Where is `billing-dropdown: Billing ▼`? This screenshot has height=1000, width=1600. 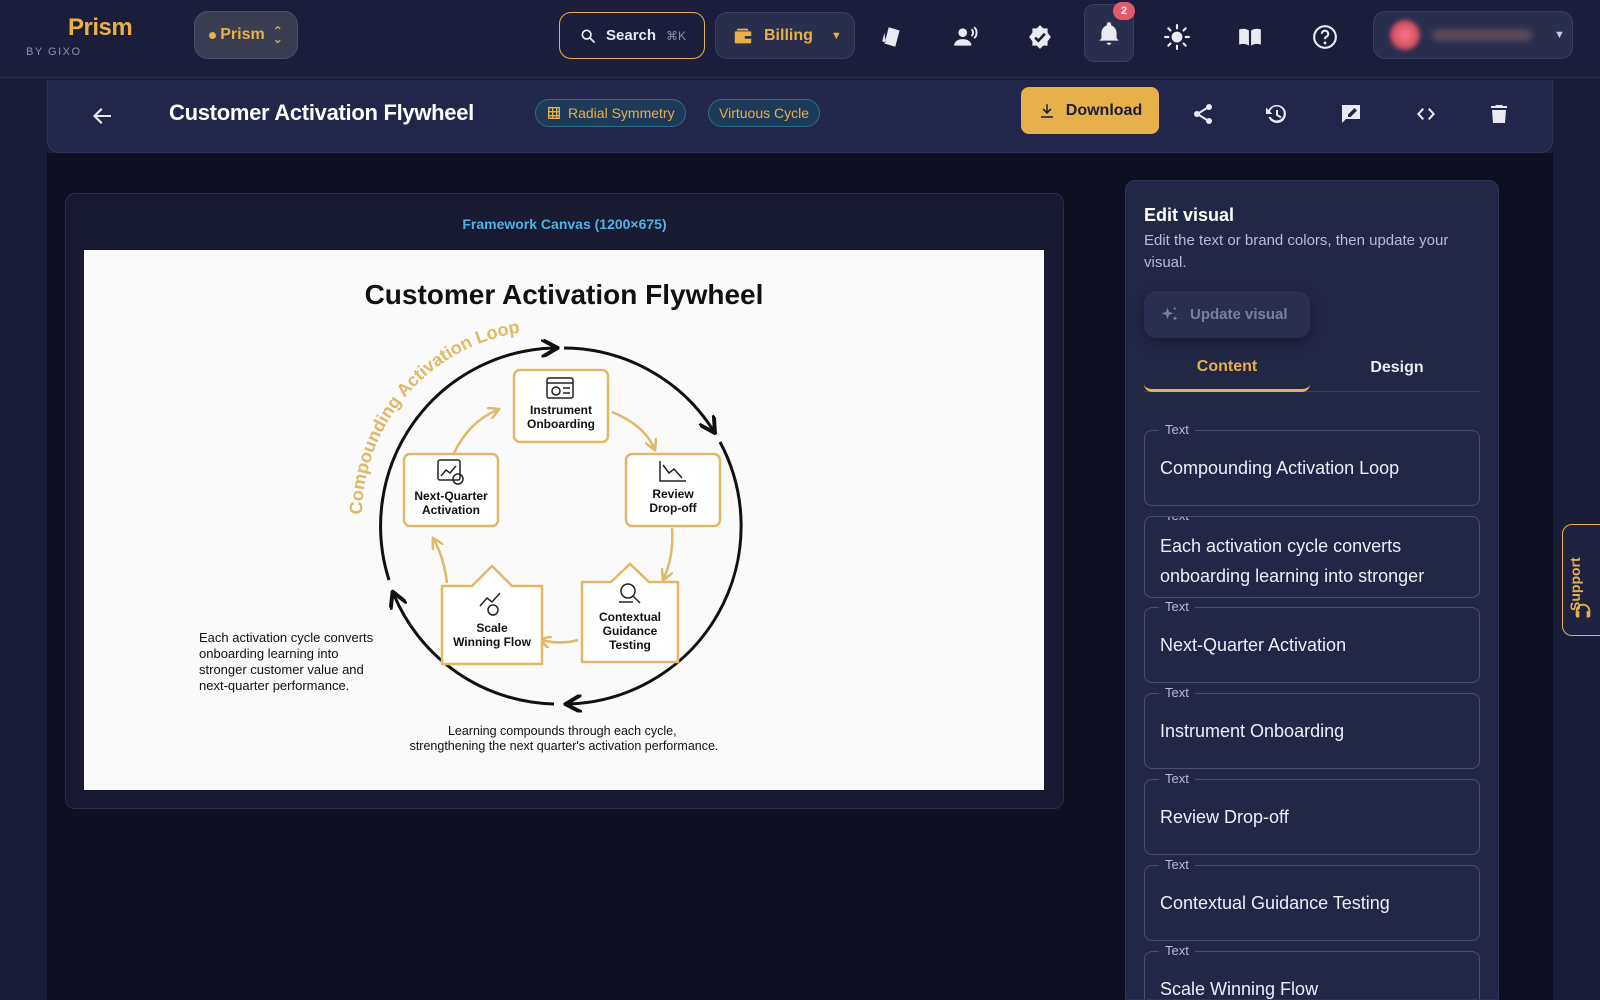
billing-dropdown: Billing ▼ is located at coordinates (785, 35).